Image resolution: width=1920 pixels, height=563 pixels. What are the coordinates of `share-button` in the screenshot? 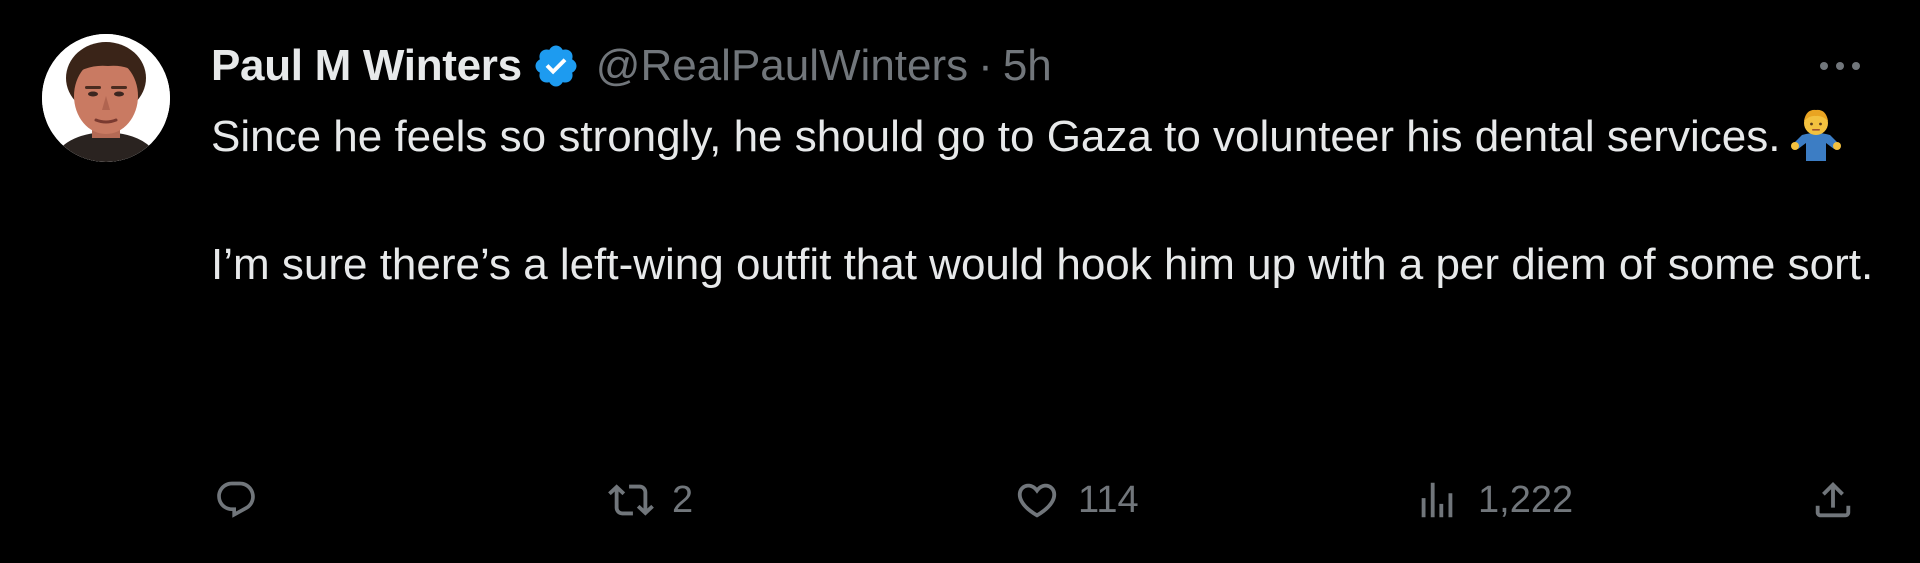 It's located at (1833, 500).